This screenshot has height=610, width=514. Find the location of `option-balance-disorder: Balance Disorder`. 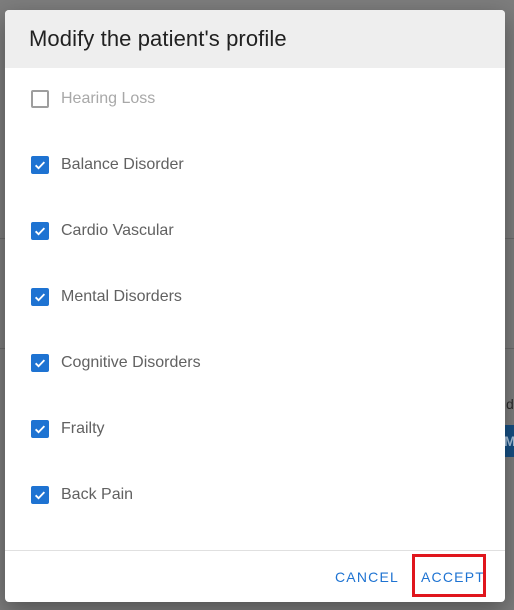

option-balance-disorder: Balance Disorder is located at coordinates (107, 165).